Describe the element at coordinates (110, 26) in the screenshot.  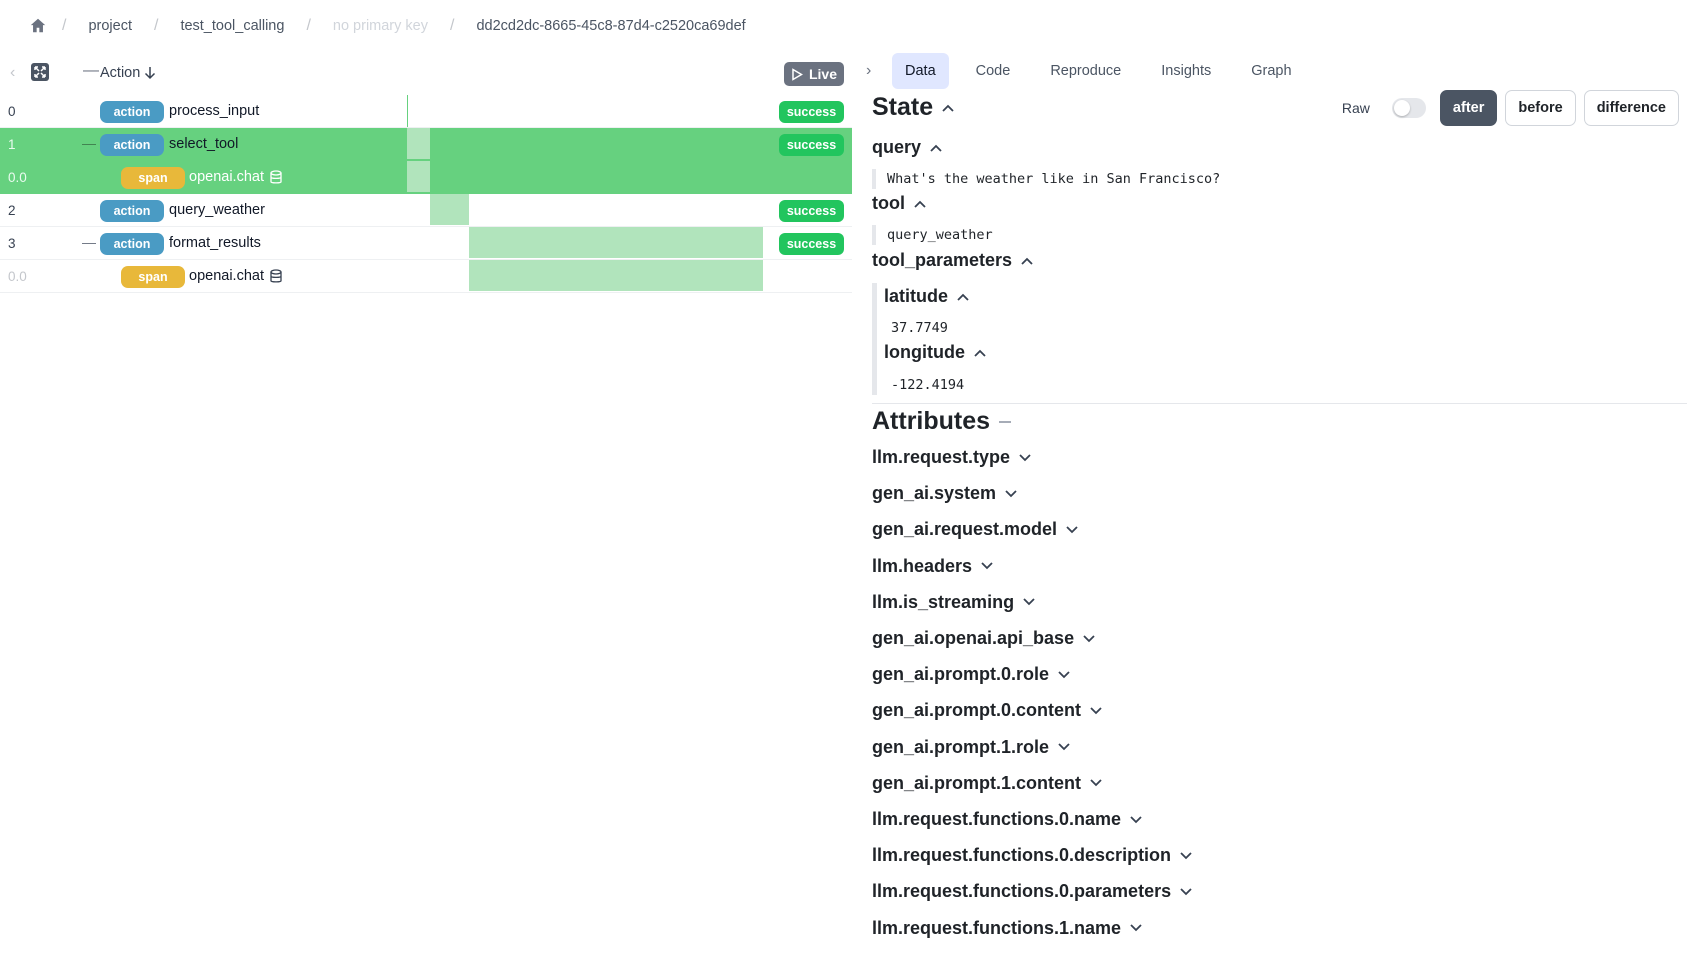
I see `breadcrumb-project: project` at that location.